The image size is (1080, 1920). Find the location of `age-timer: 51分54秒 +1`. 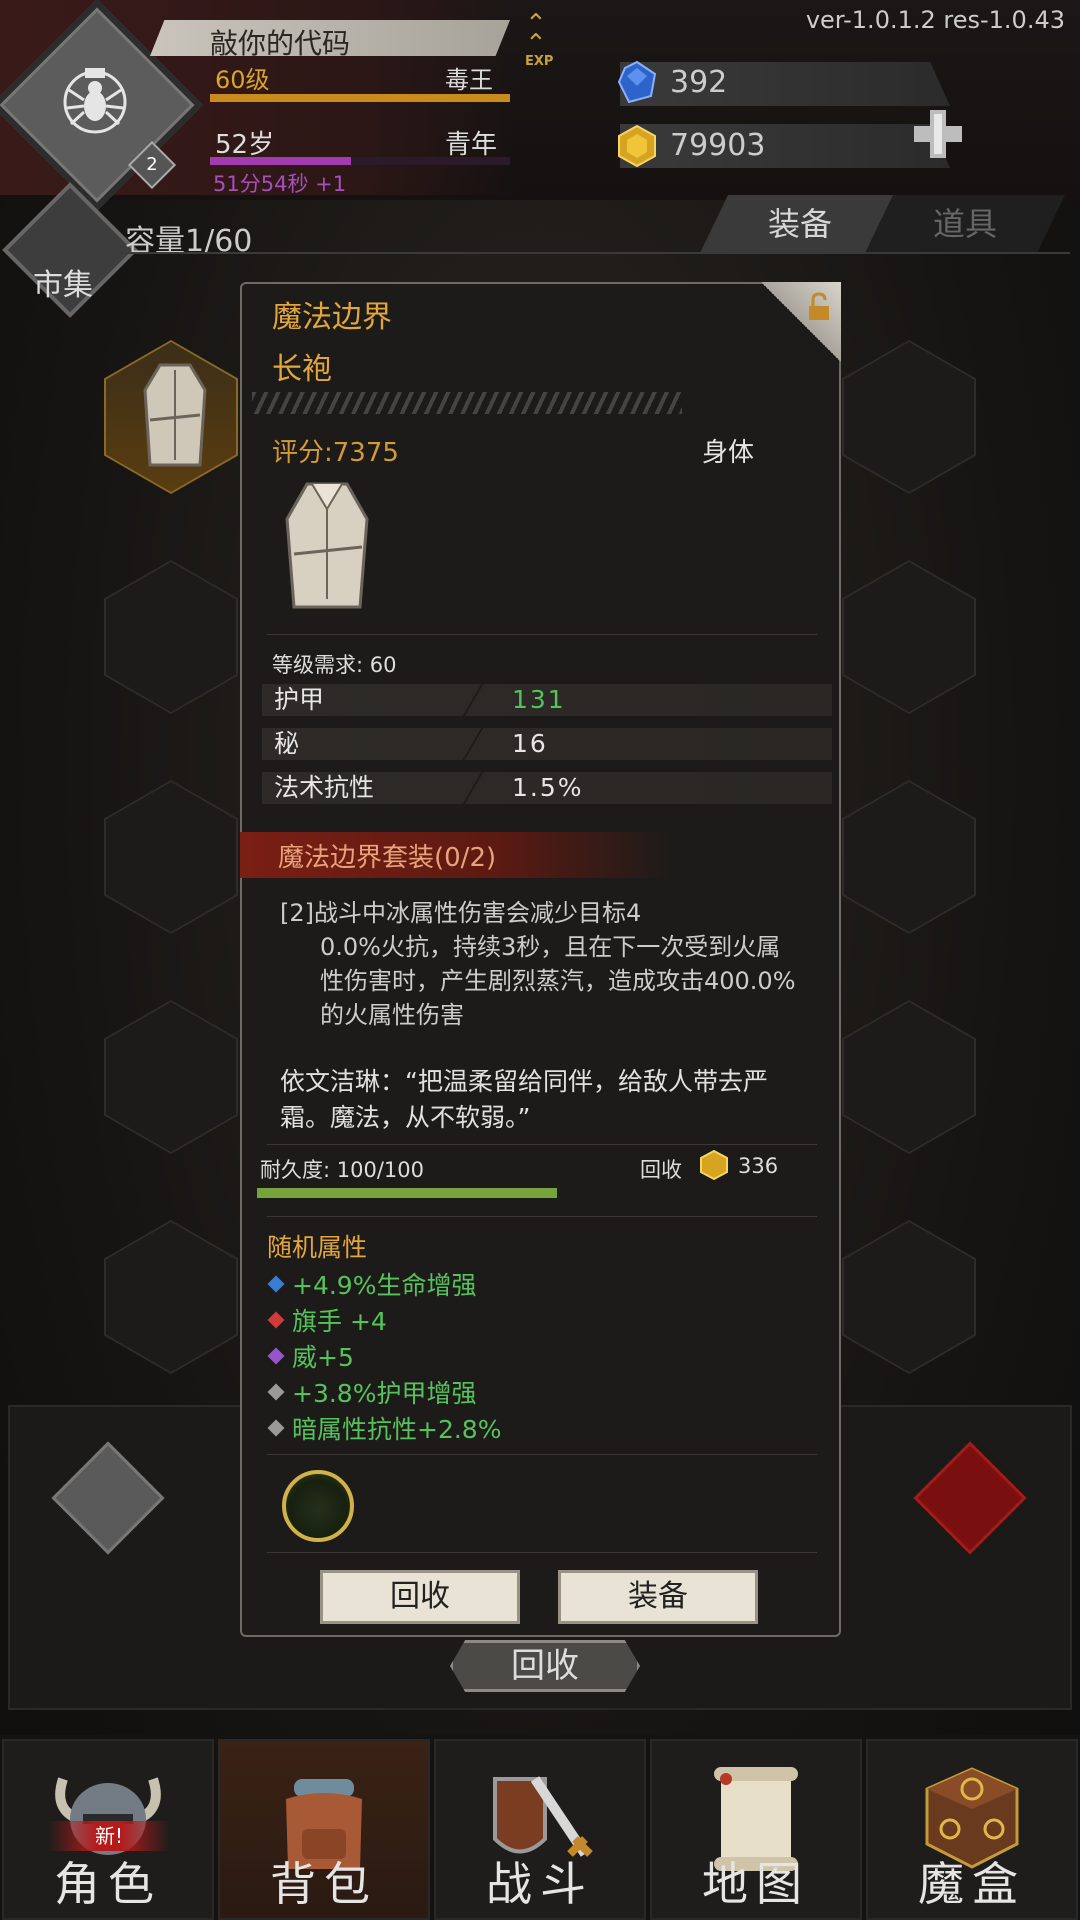

age-timer: 51分54秒 +1 is located at coordinates (280, 184).